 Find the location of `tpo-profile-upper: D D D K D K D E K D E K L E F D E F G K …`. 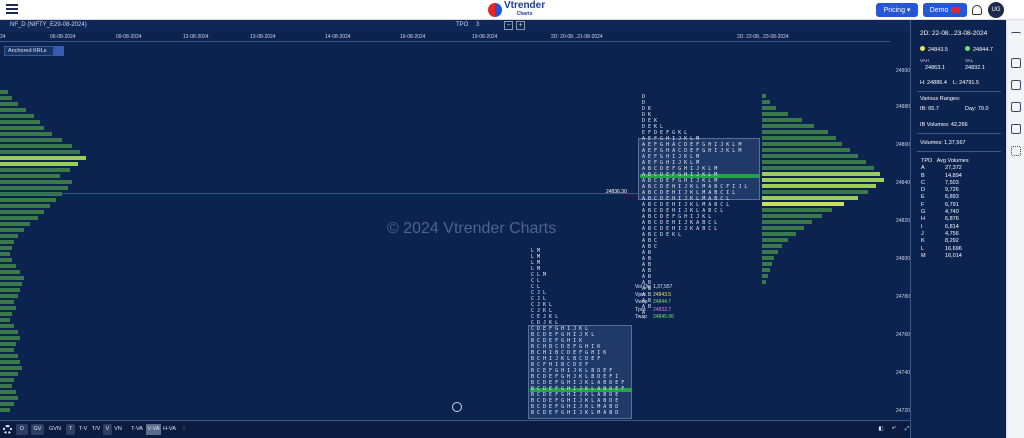

tpo-profile-upper: D D D K D K D E K D E K L E F D E F G K … is located at coordinates (695, 205).